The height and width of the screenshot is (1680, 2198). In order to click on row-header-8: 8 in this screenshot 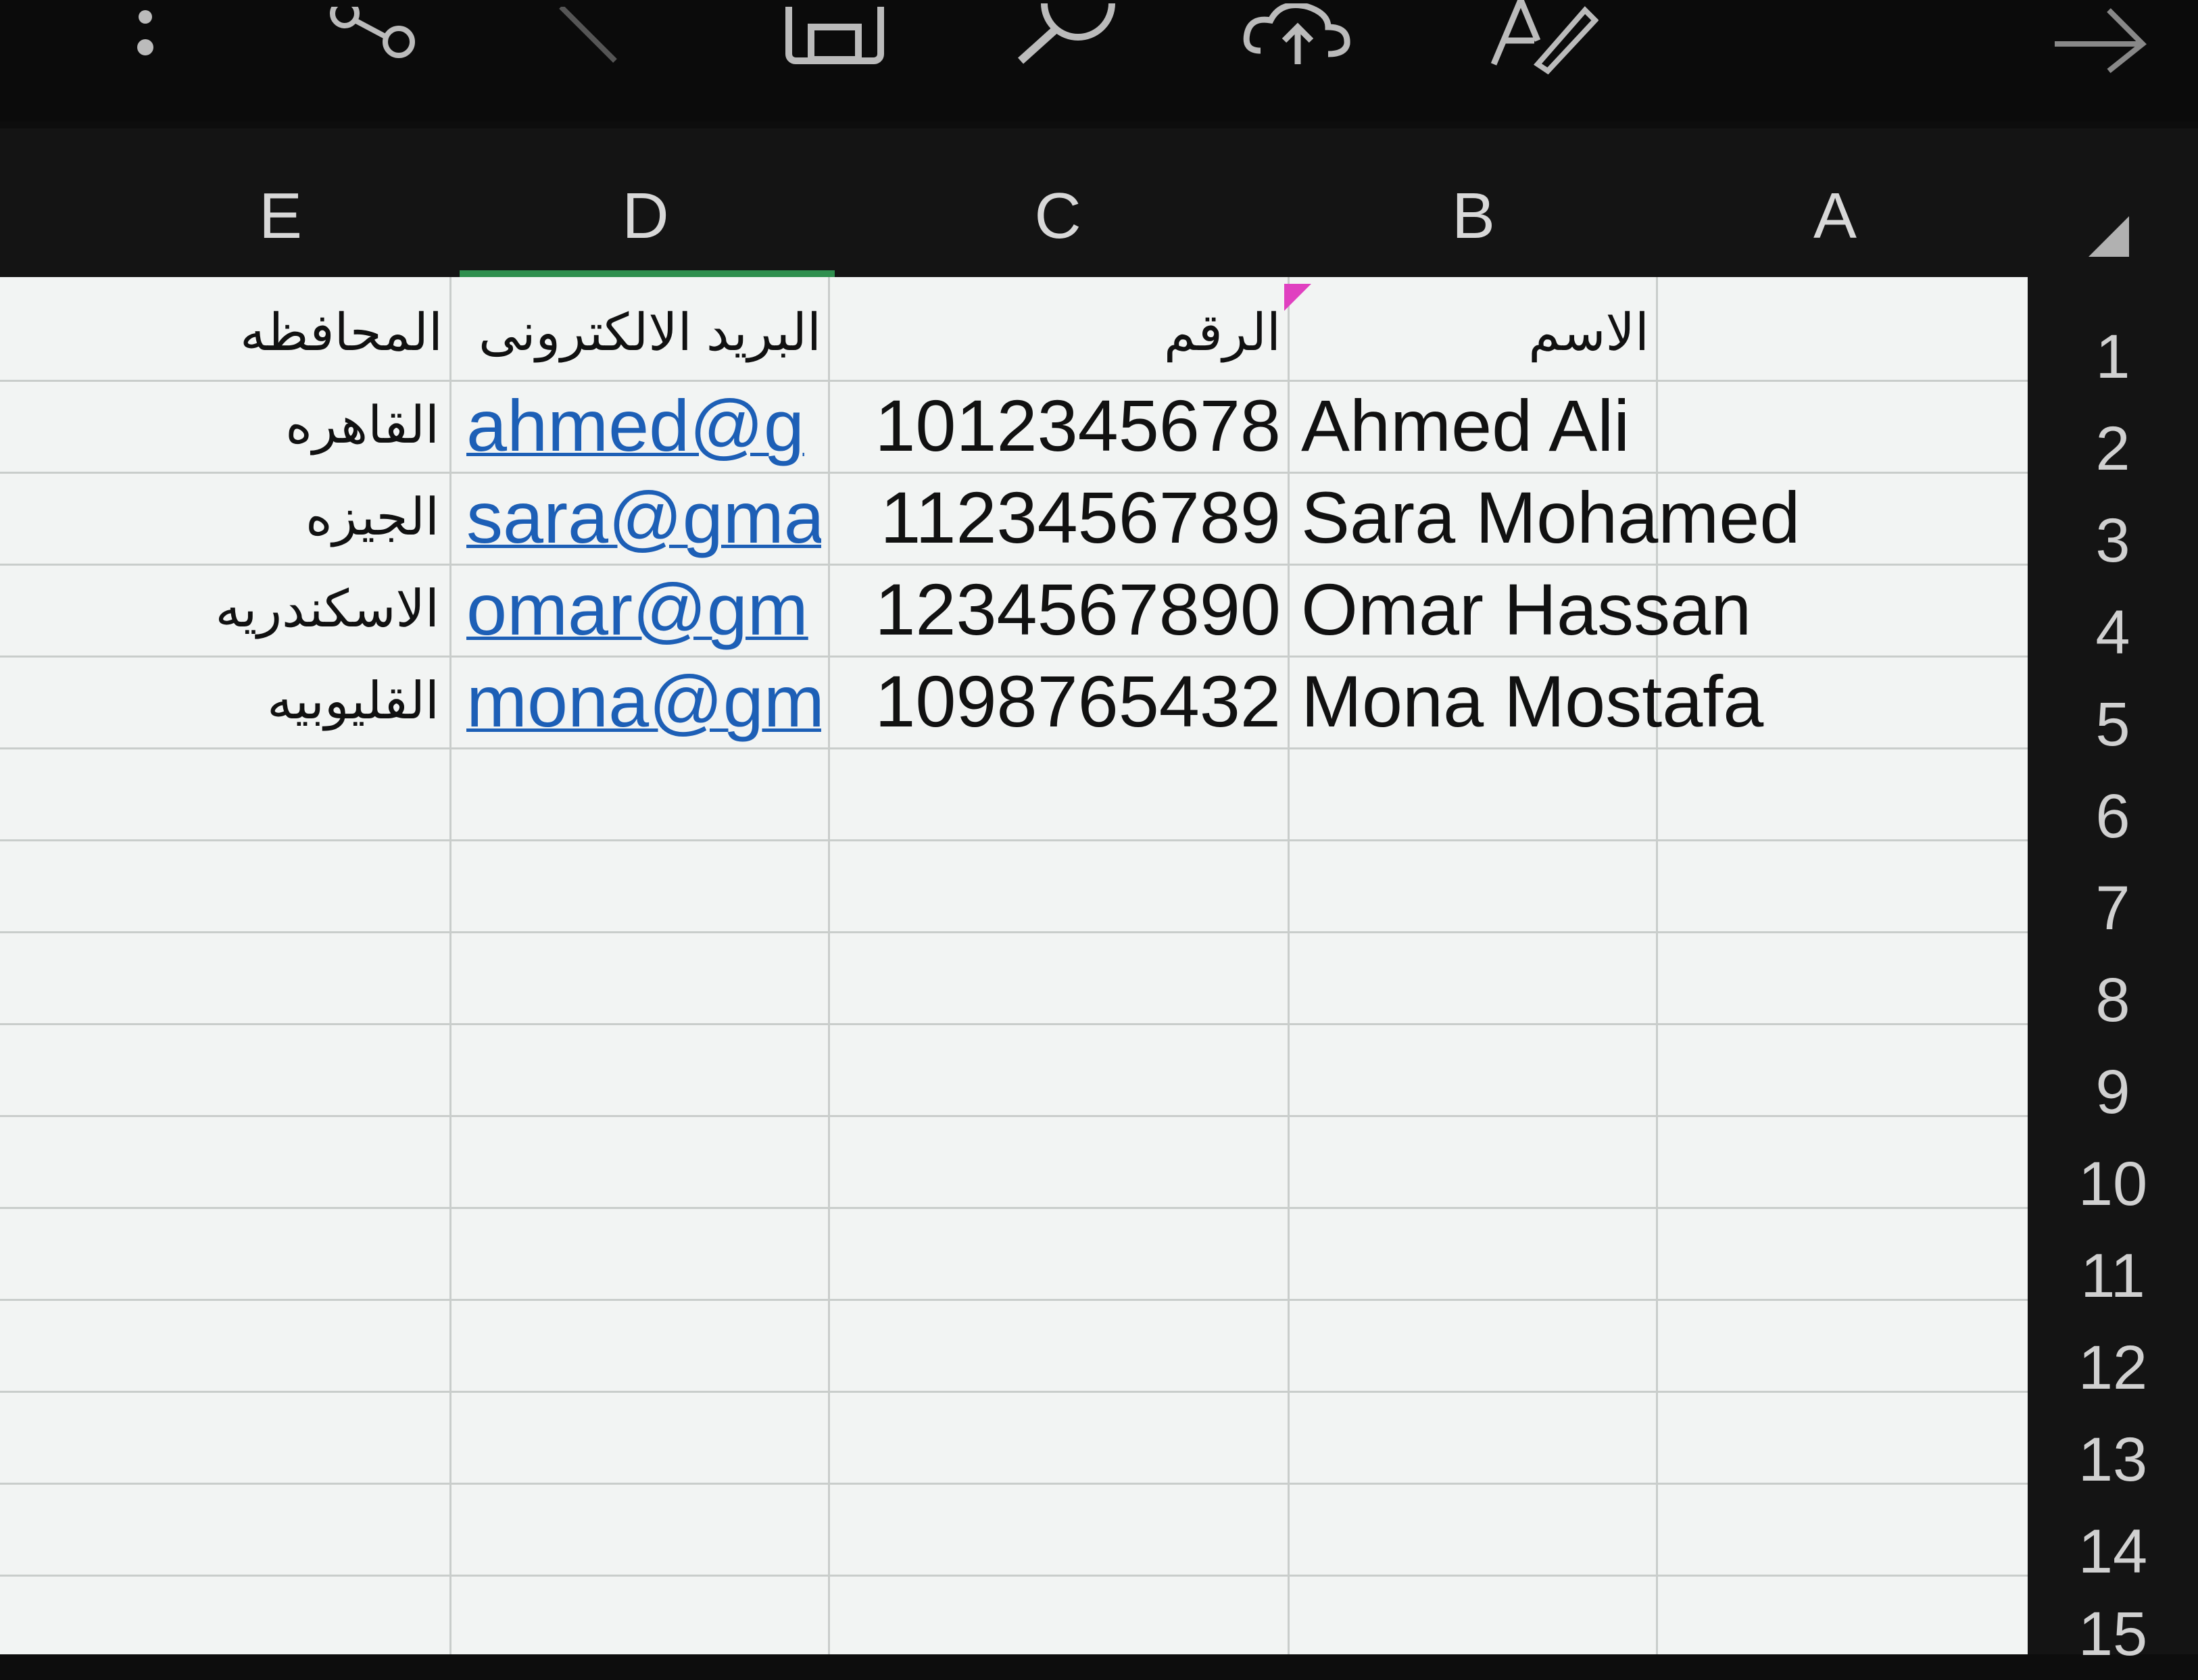, I will do `click(2113, 1000)`.